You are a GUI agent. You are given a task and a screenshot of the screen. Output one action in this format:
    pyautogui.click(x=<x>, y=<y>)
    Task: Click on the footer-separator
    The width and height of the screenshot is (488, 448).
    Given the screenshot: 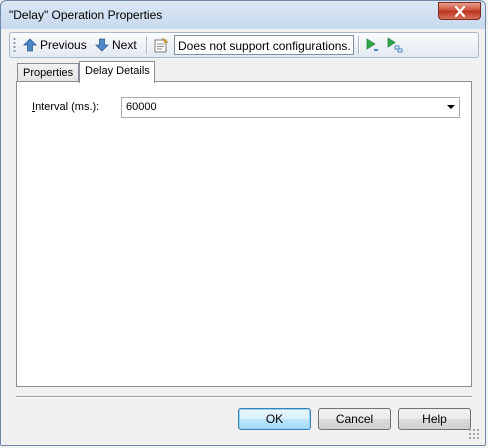 What is the action you would take?
    pyautogui.click(x=244, y=397)
    